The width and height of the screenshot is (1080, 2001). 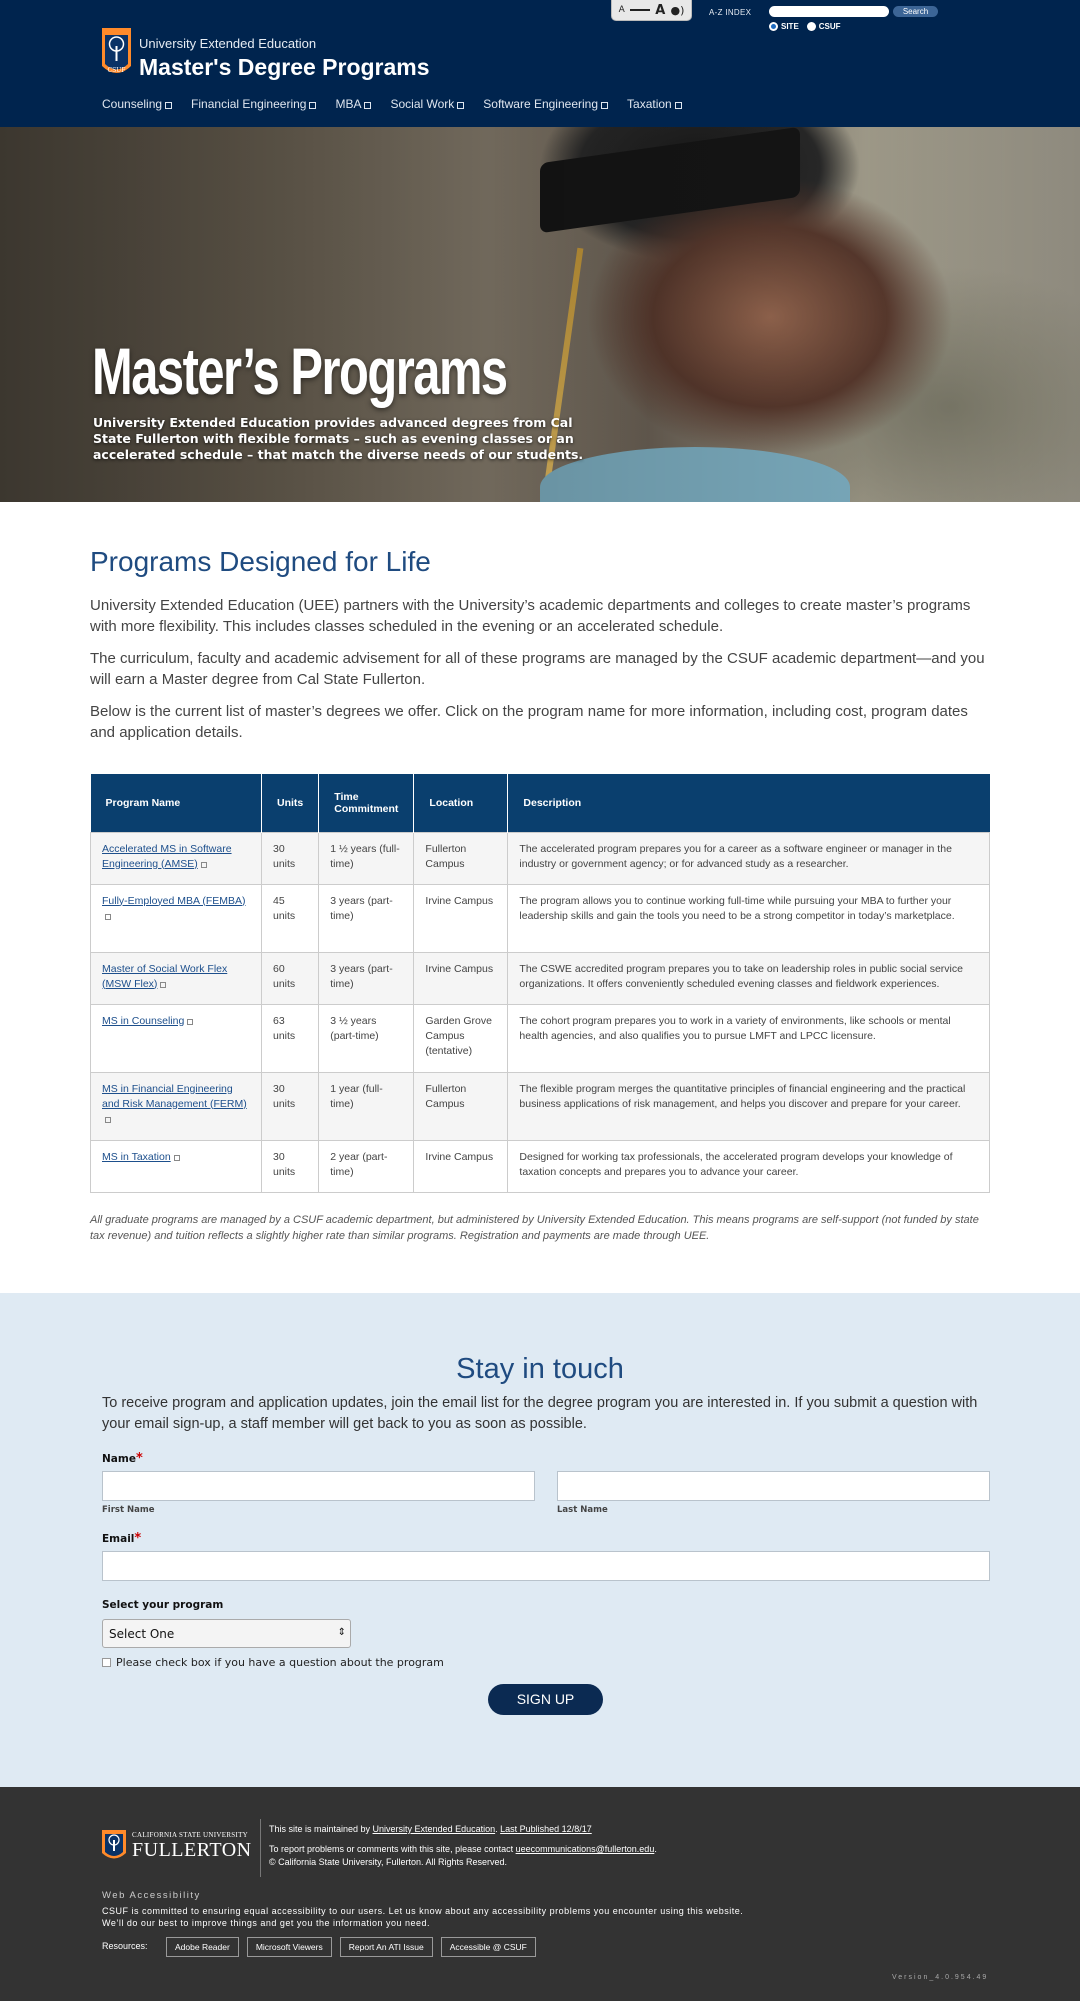 I want to click on program-select: Select One ⇕, so click(x=226, y=1633).